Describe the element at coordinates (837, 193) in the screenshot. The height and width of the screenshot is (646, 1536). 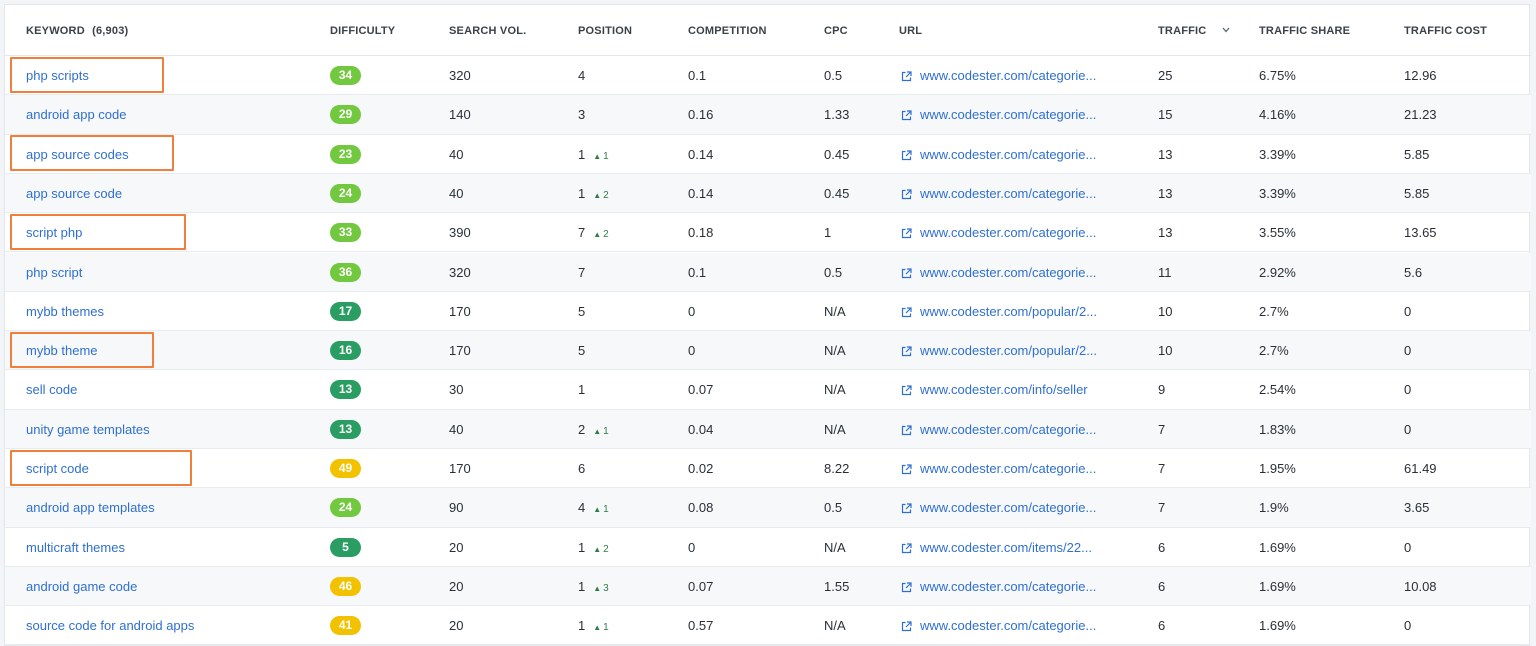
I see `cpc-value: 0.45` at that location.